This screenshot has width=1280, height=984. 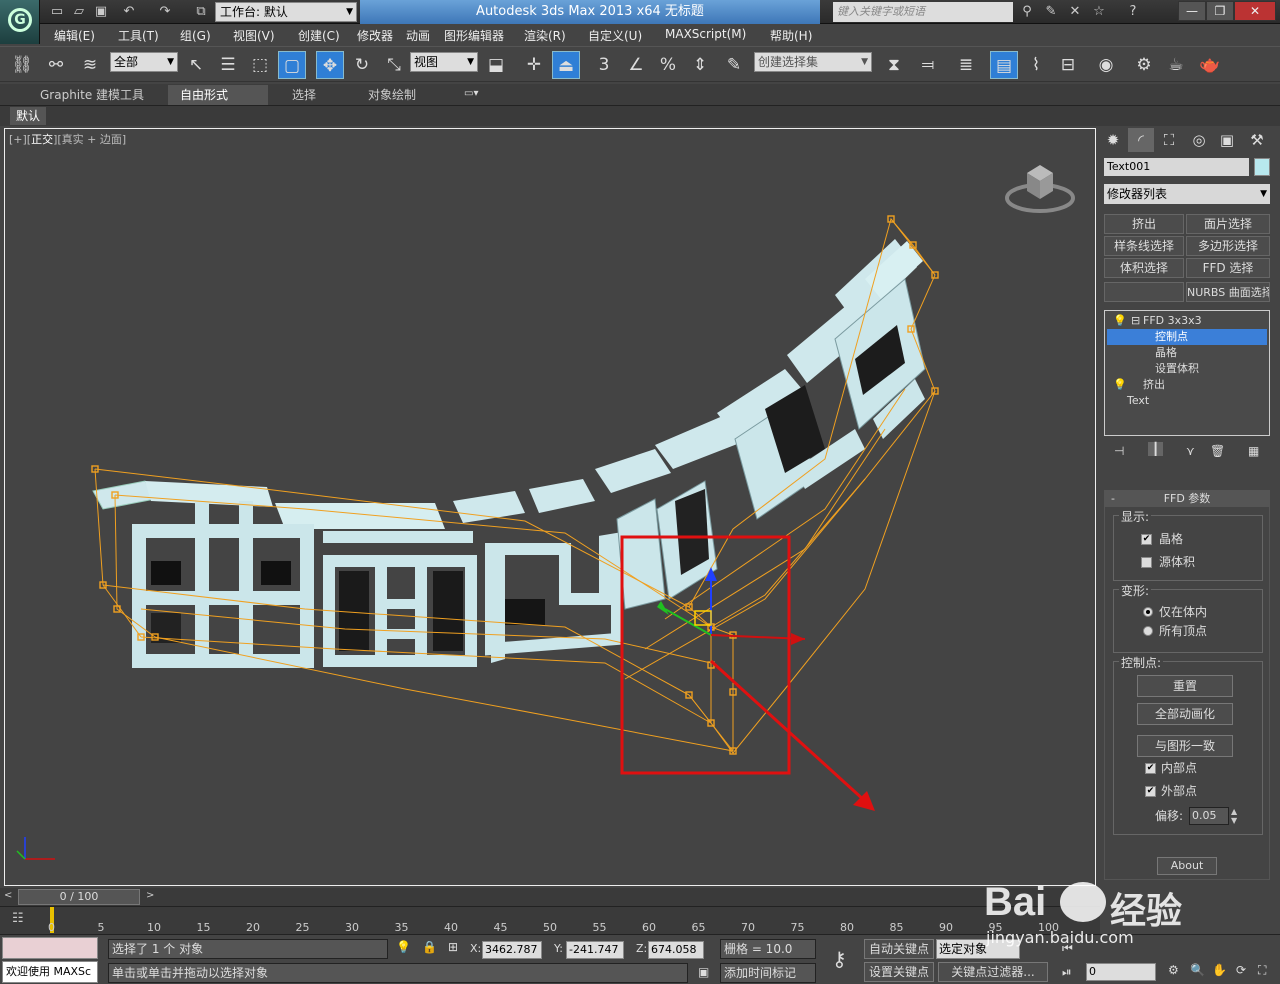 What do you see at coordinates (1187, 499) in the screenshot?
I see `rollout-title: - FFD 参数` at bounding box center [1187, 499].